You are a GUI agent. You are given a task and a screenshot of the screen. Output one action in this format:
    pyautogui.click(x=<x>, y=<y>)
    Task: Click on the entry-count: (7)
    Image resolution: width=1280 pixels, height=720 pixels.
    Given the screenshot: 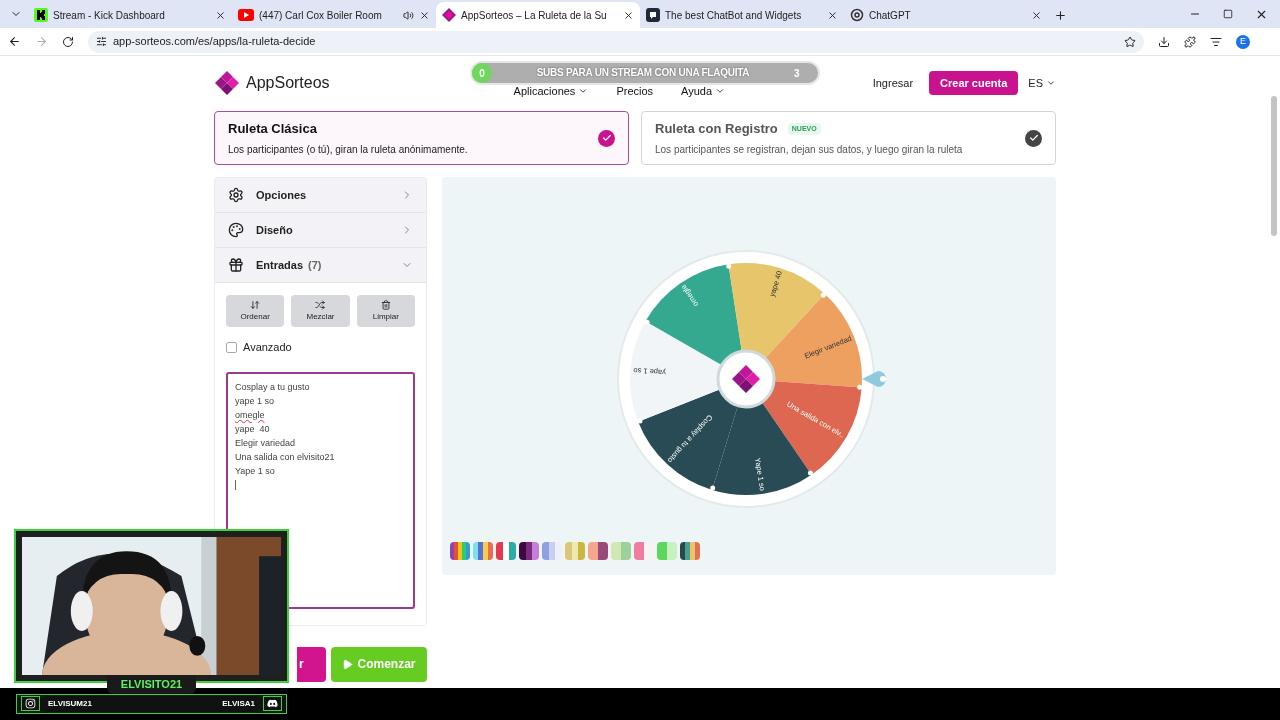 What is the action you would take?
    pyautogui.click(x=315, y=265)
    